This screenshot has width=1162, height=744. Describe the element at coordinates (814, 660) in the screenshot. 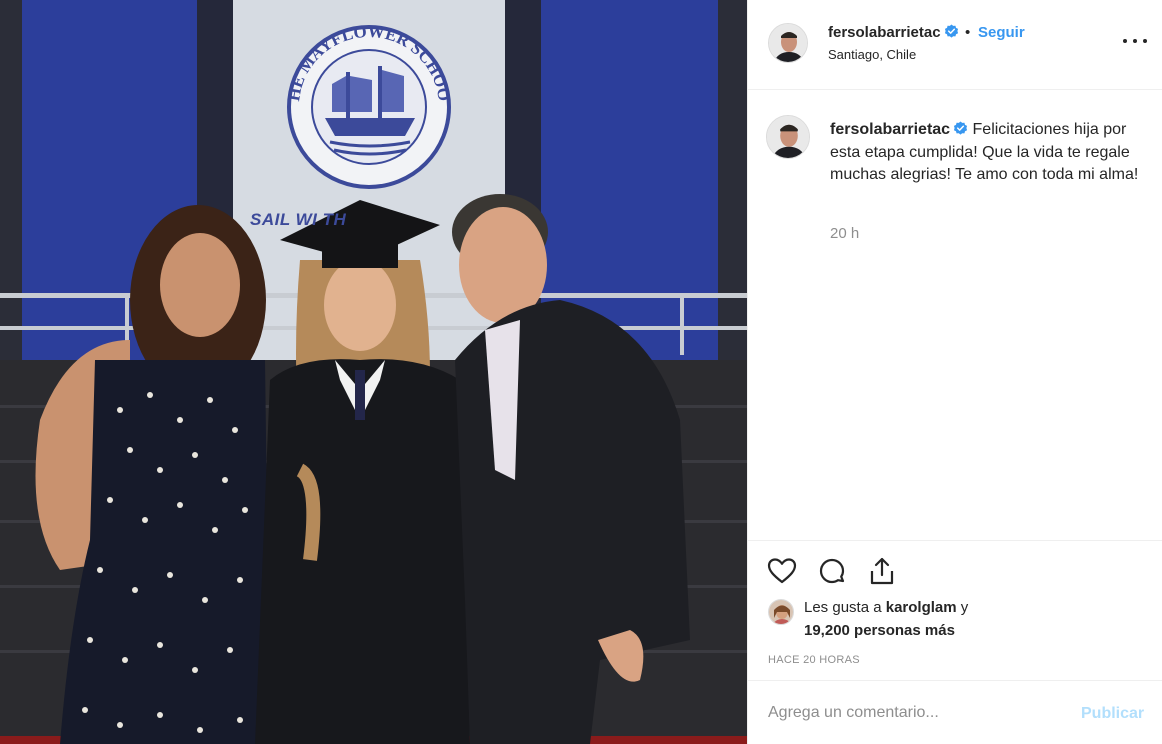

I see `post-timestamp: HACE 20 HORAS` at that location.